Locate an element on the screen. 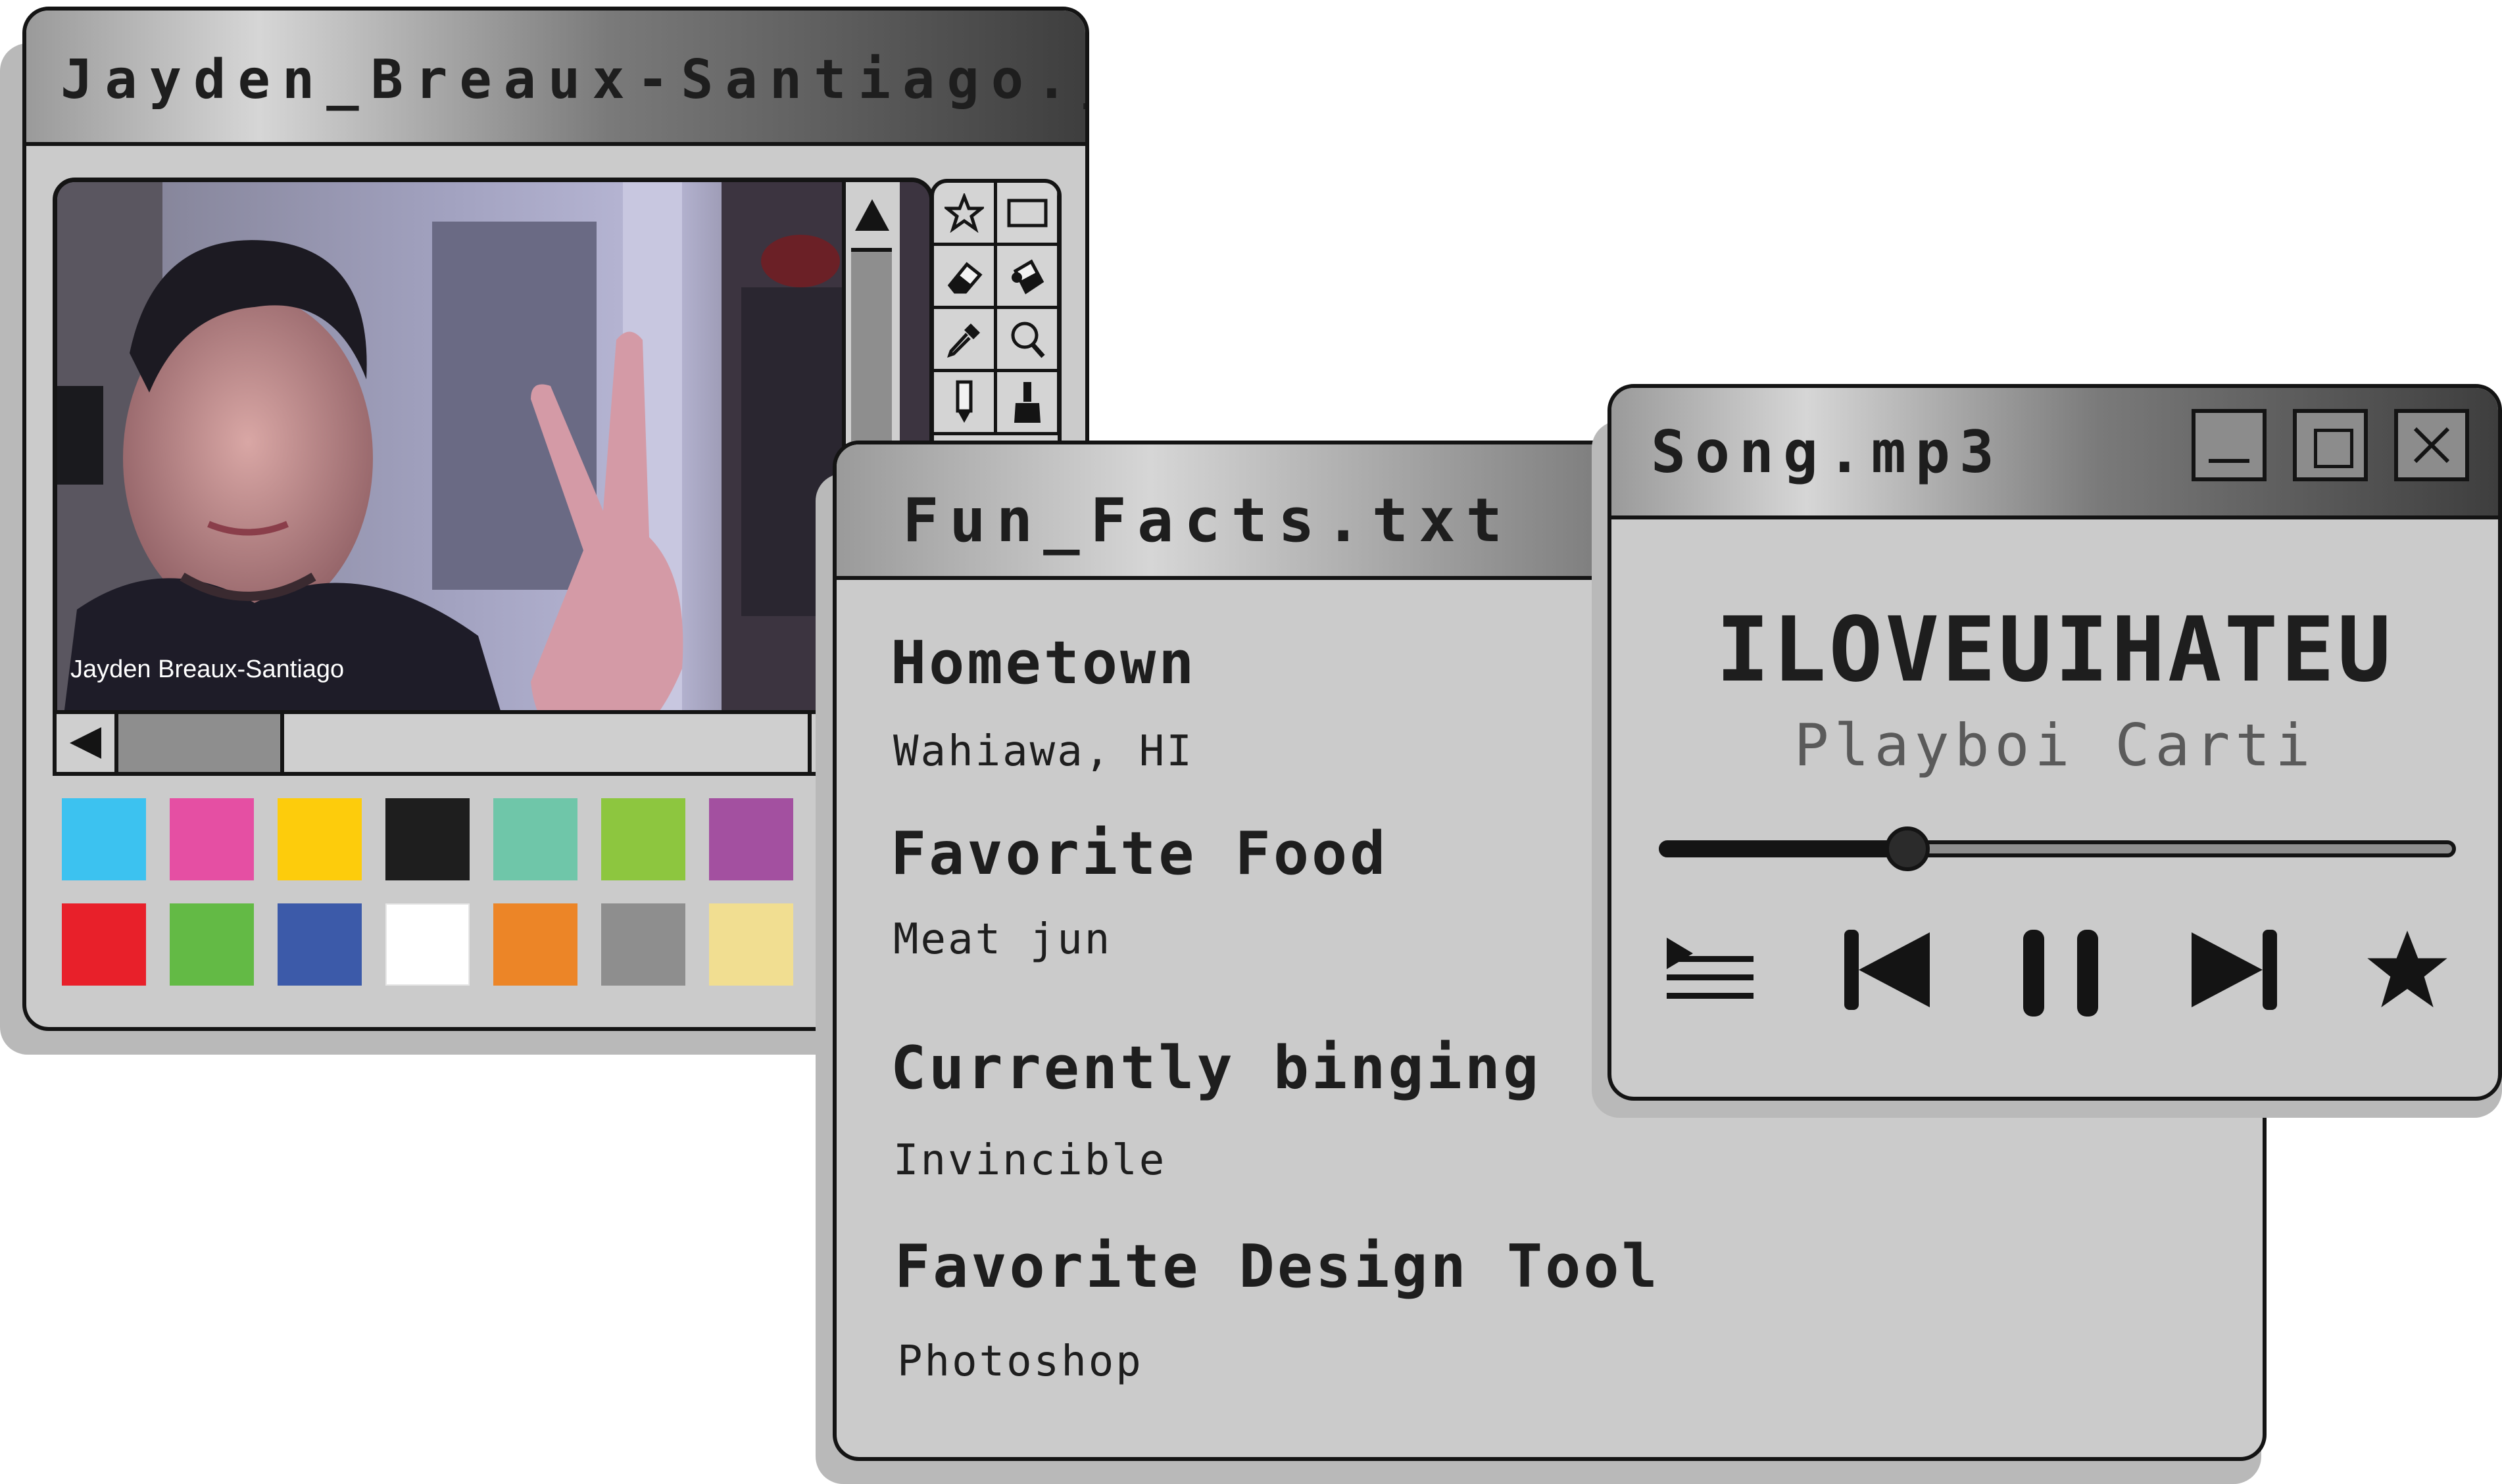  playlist-icon is located at coordinates (1710, 970).